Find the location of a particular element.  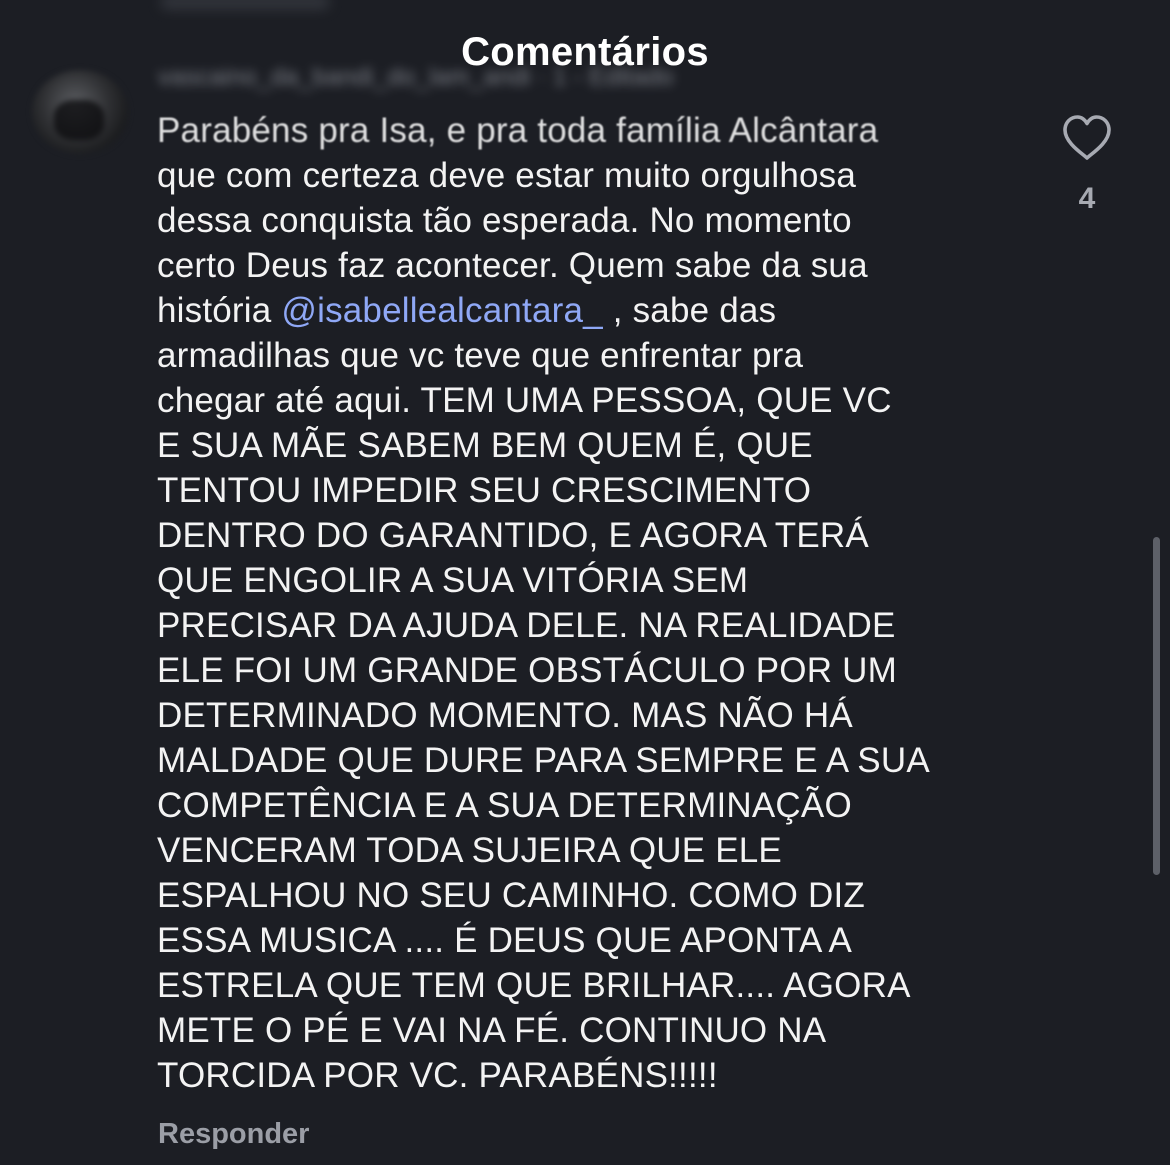

reply-button: Responder is located at coordinates (233, 1134).